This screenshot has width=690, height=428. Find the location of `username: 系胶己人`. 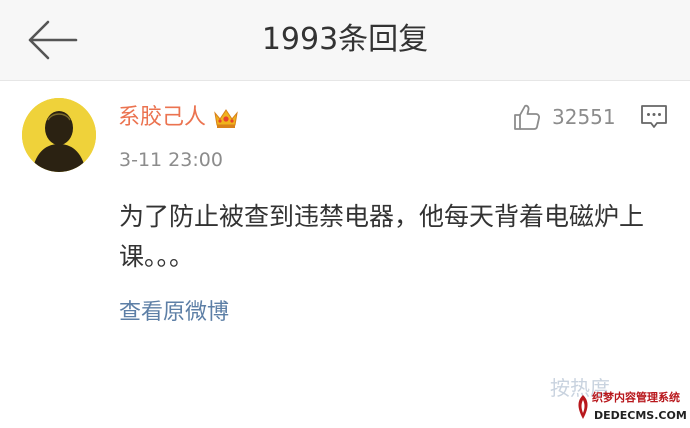

username: 系胶己人 is located at coordinates (162, 118).